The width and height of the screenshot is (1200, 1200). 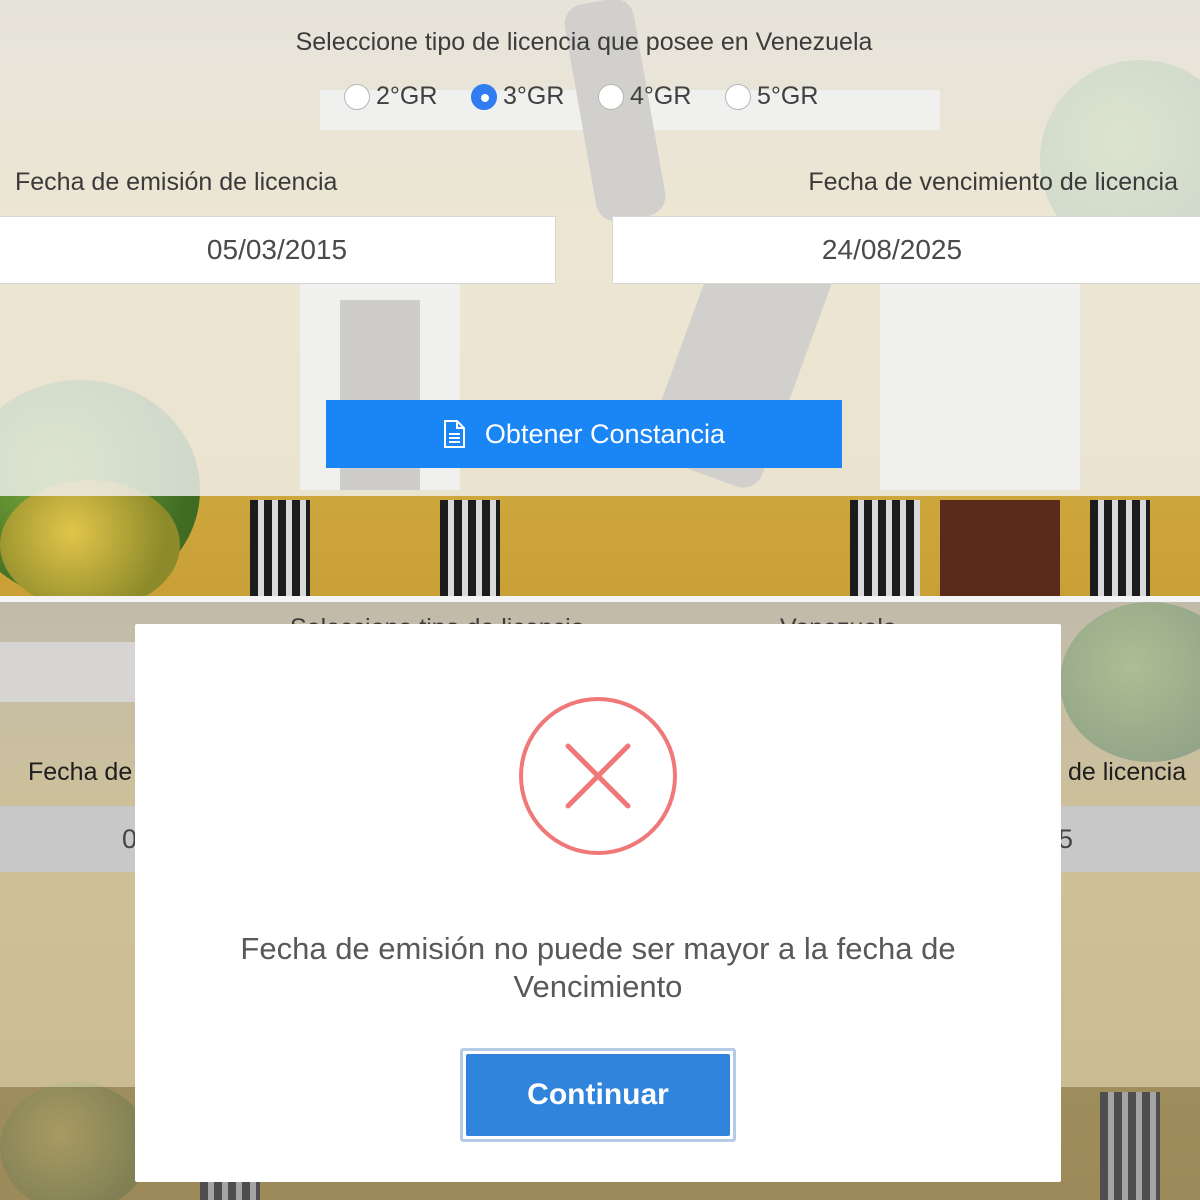 I want to click on background-issue-input: 0, so click(x=70, y=839).